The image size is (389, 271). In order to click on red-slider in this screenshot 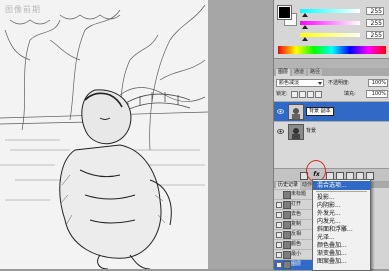, I will do `click(330, 13)`.